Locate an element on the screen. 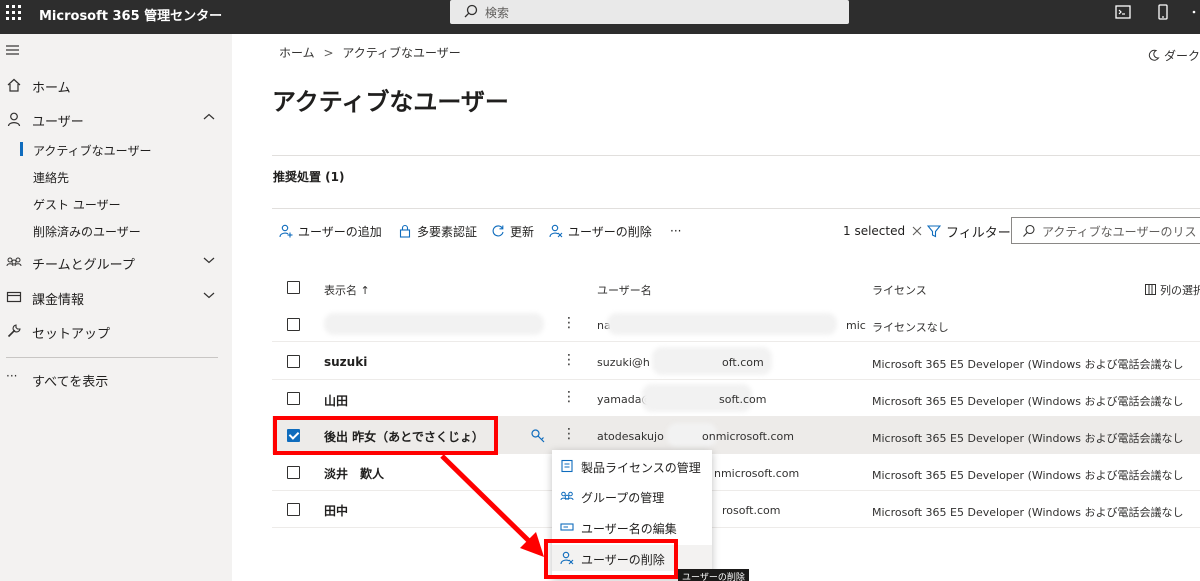 The image size is (1200, 581). app-launcher-icon is located at coordinates (13, 12).